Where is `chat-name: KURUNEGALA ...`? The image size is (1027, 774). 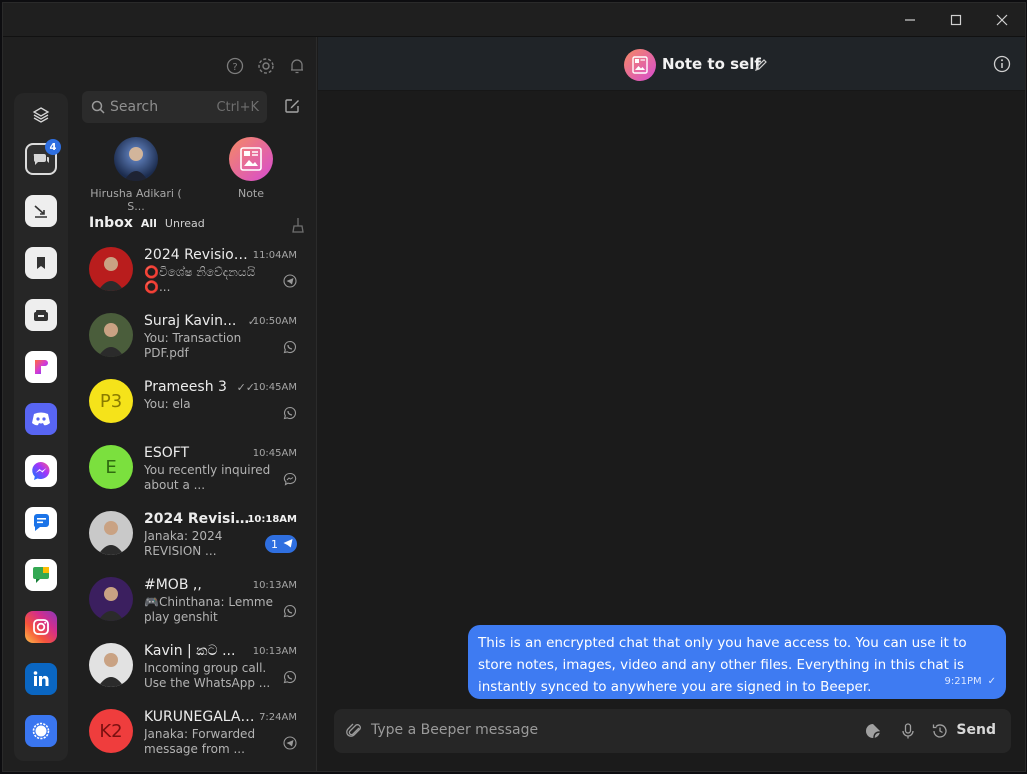
chat-name: KURUNEGALA ... is located at coordinates (200, 717).